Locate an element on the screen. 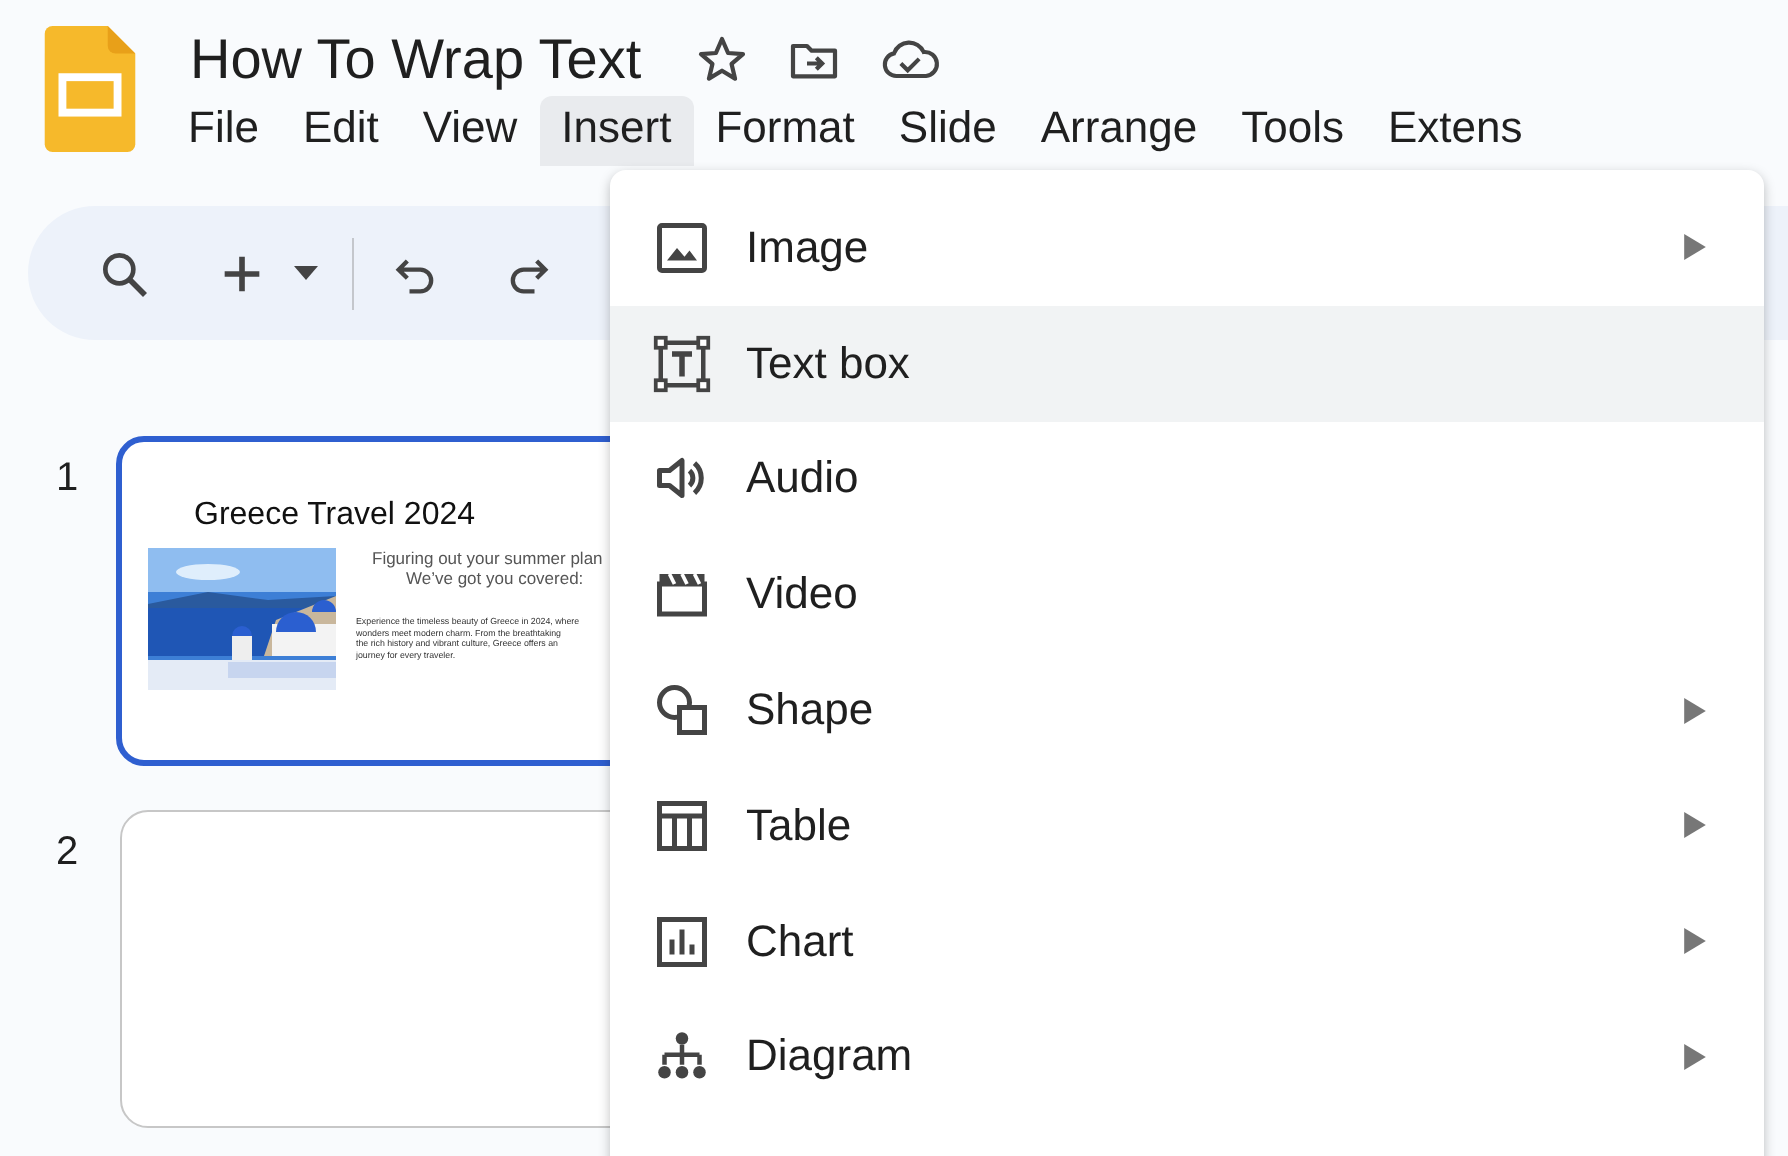  bar-chart-icon is located at coordinates (682, 941).